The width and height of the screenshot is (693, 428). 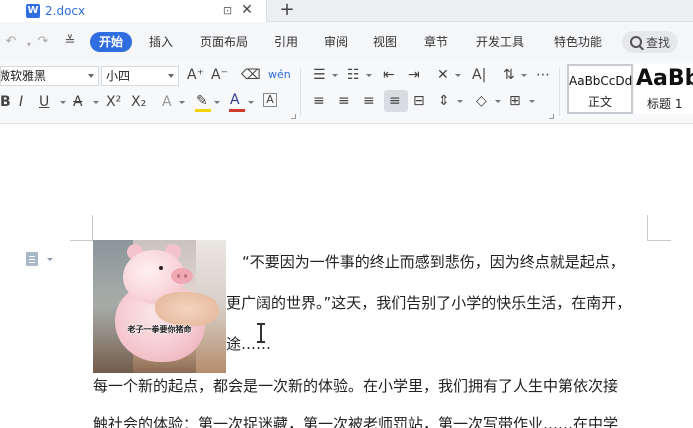 What do you see at coordinates (385, 42) in the screenshot?
I see `menu-tab-view: 视图` at bounding box center [385, 42].